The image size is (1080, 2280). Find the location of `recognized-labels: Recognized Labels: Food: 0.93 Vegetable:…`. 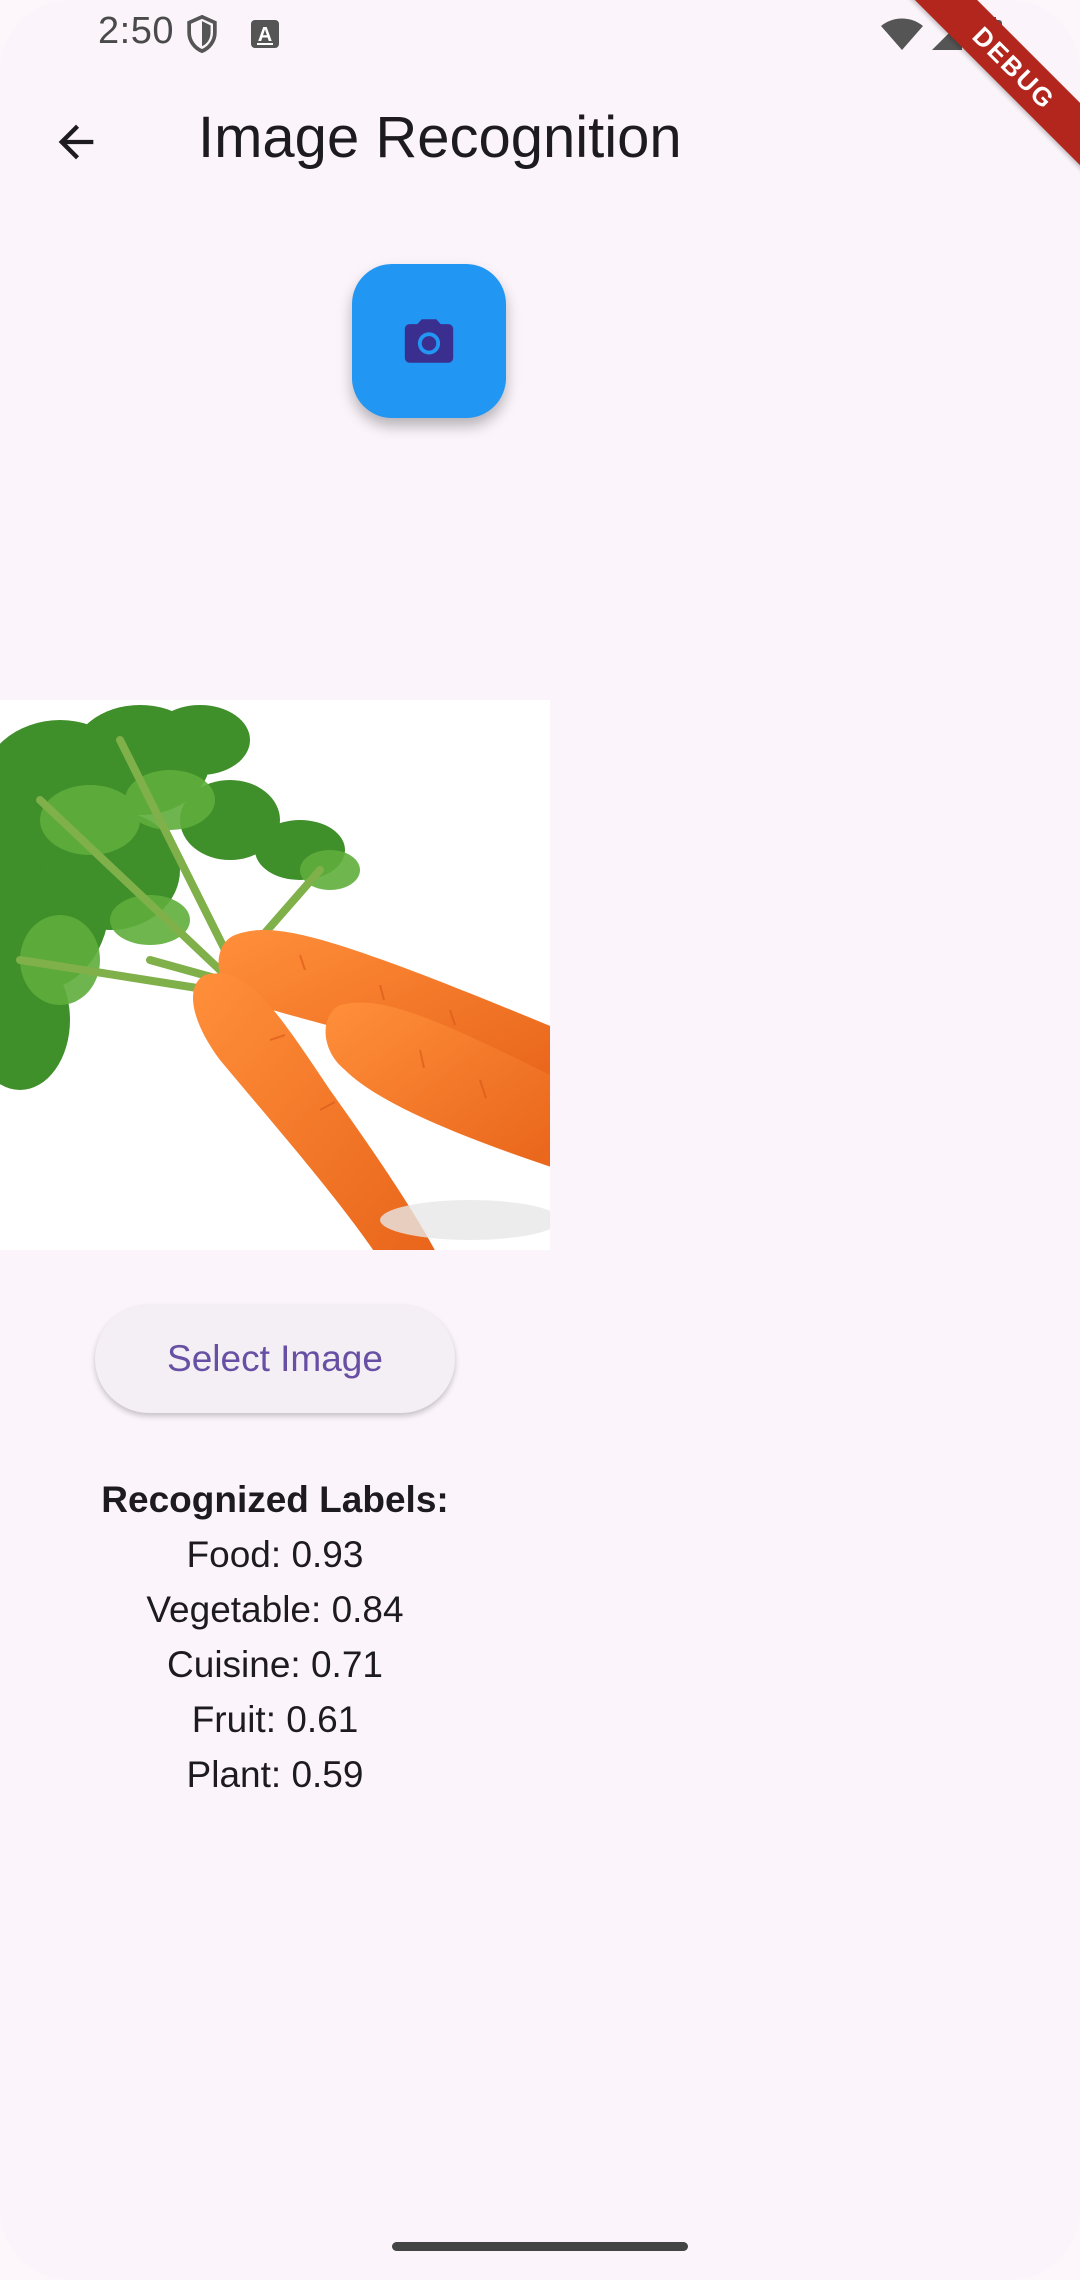

recognized-labels: Recognized Labels: Food: 0.93 Vegetable:… is located at coordinates (275, 1637).